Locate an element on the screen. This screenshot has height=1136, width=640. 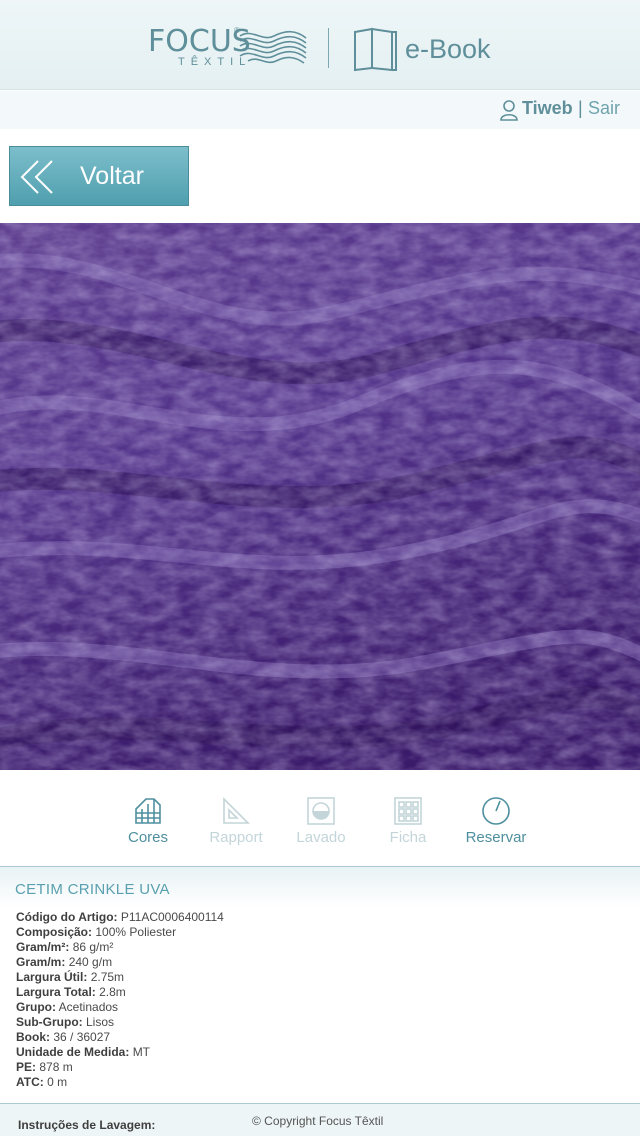
double-chevron-left-icon is located at coordinates (36, 177).